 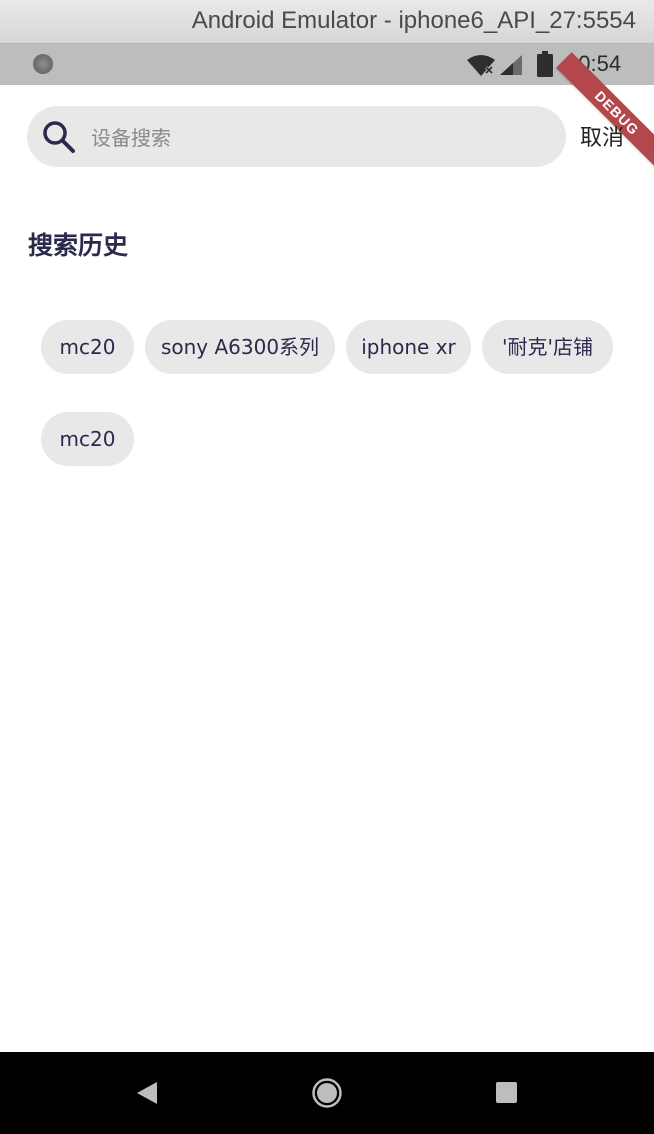 What do you see at coordinates (240, 347) in the screenshot?
I see `history-chip: sony A6300系列` at bounding box center [240, 347].